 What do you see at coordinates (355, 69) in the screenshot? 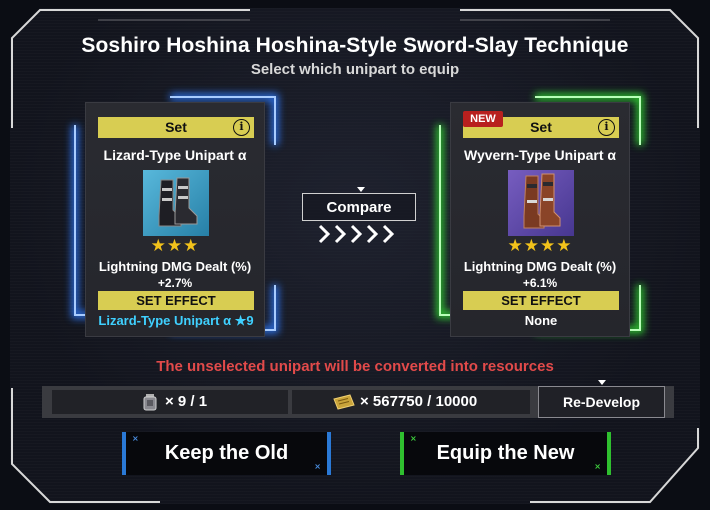
I see `dialog-subtitle: Select which unipart to equip` at bounding box center [355, 69].